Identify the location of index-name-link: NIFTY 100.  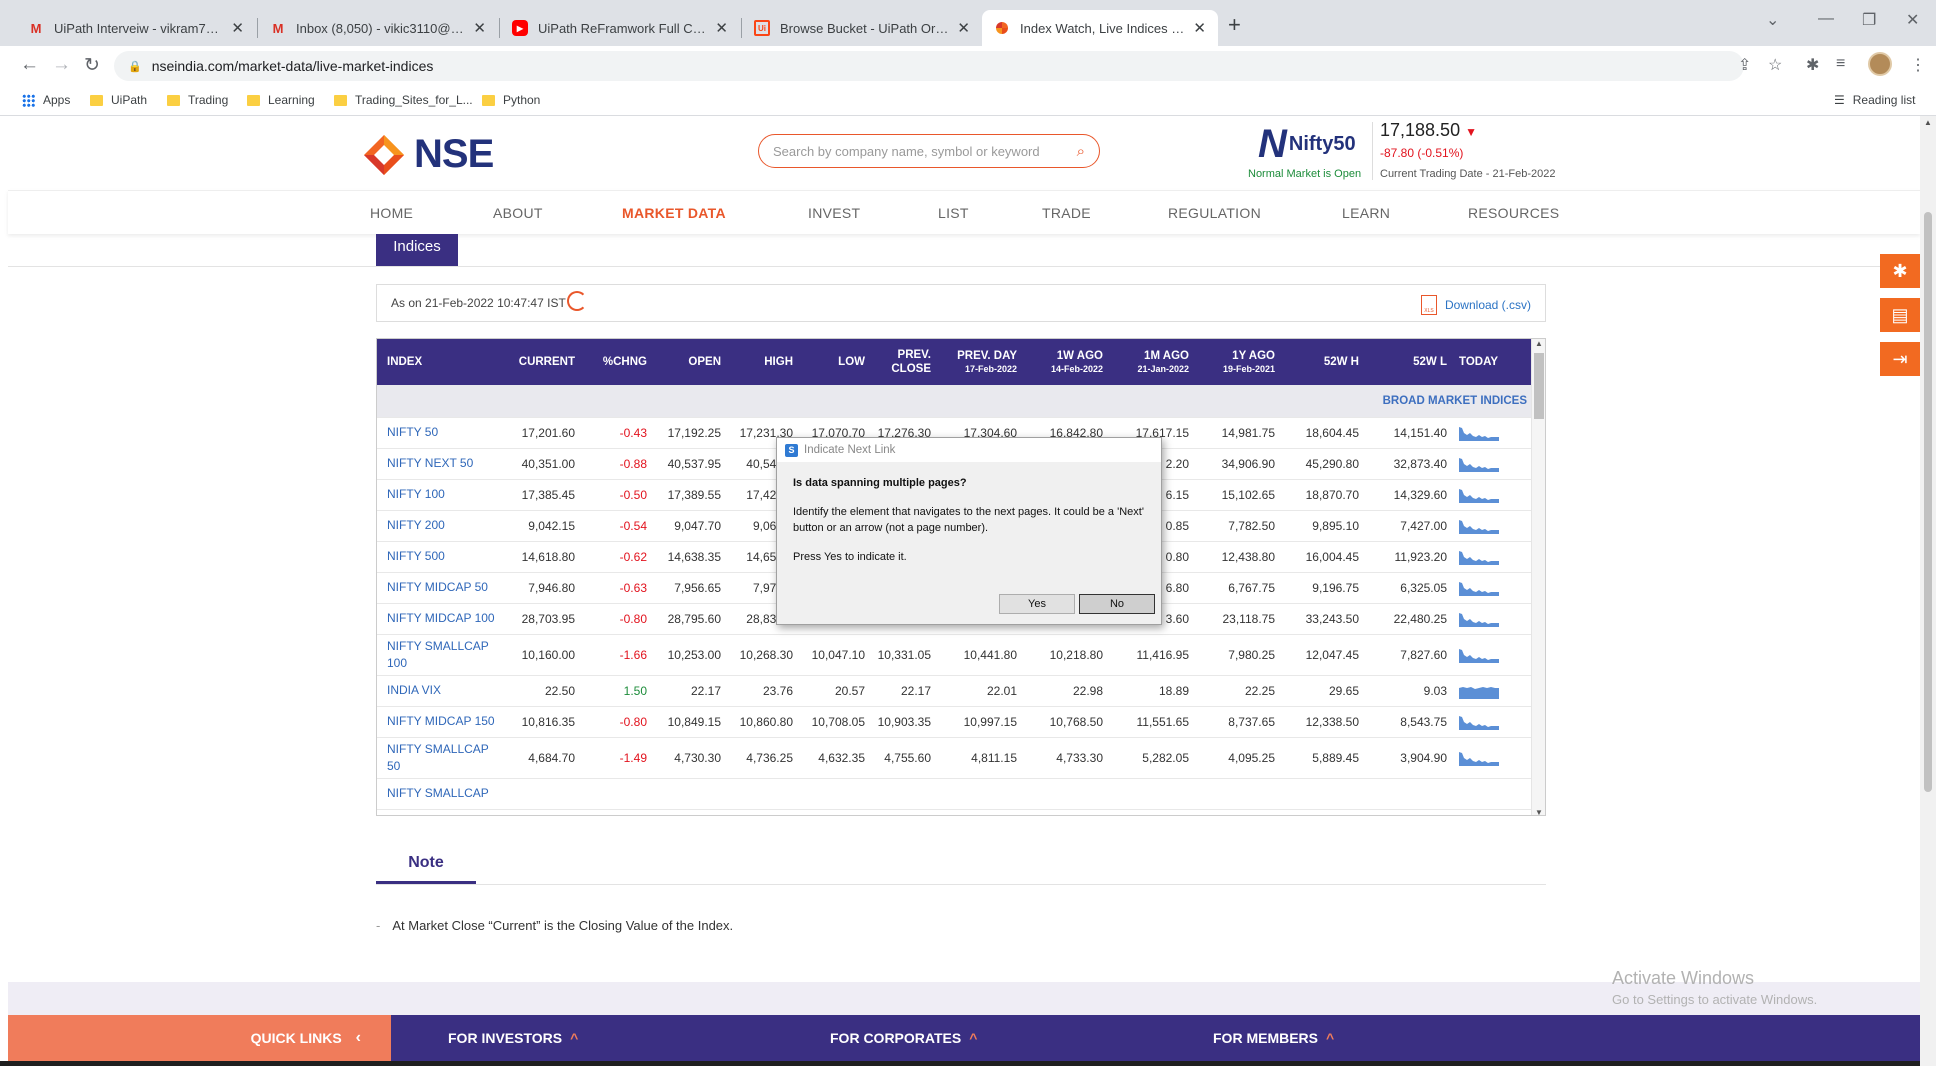
(442, 495).